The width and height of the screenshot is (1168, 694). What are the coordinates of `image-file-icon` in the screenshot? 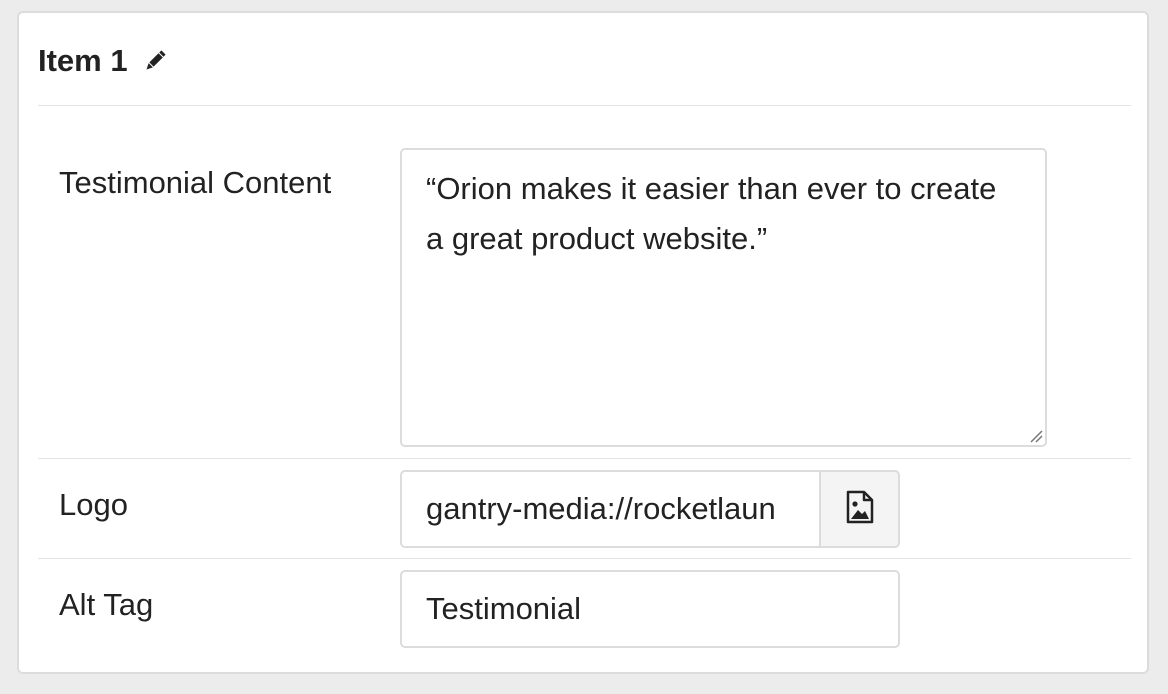 It's located at (860, 509).